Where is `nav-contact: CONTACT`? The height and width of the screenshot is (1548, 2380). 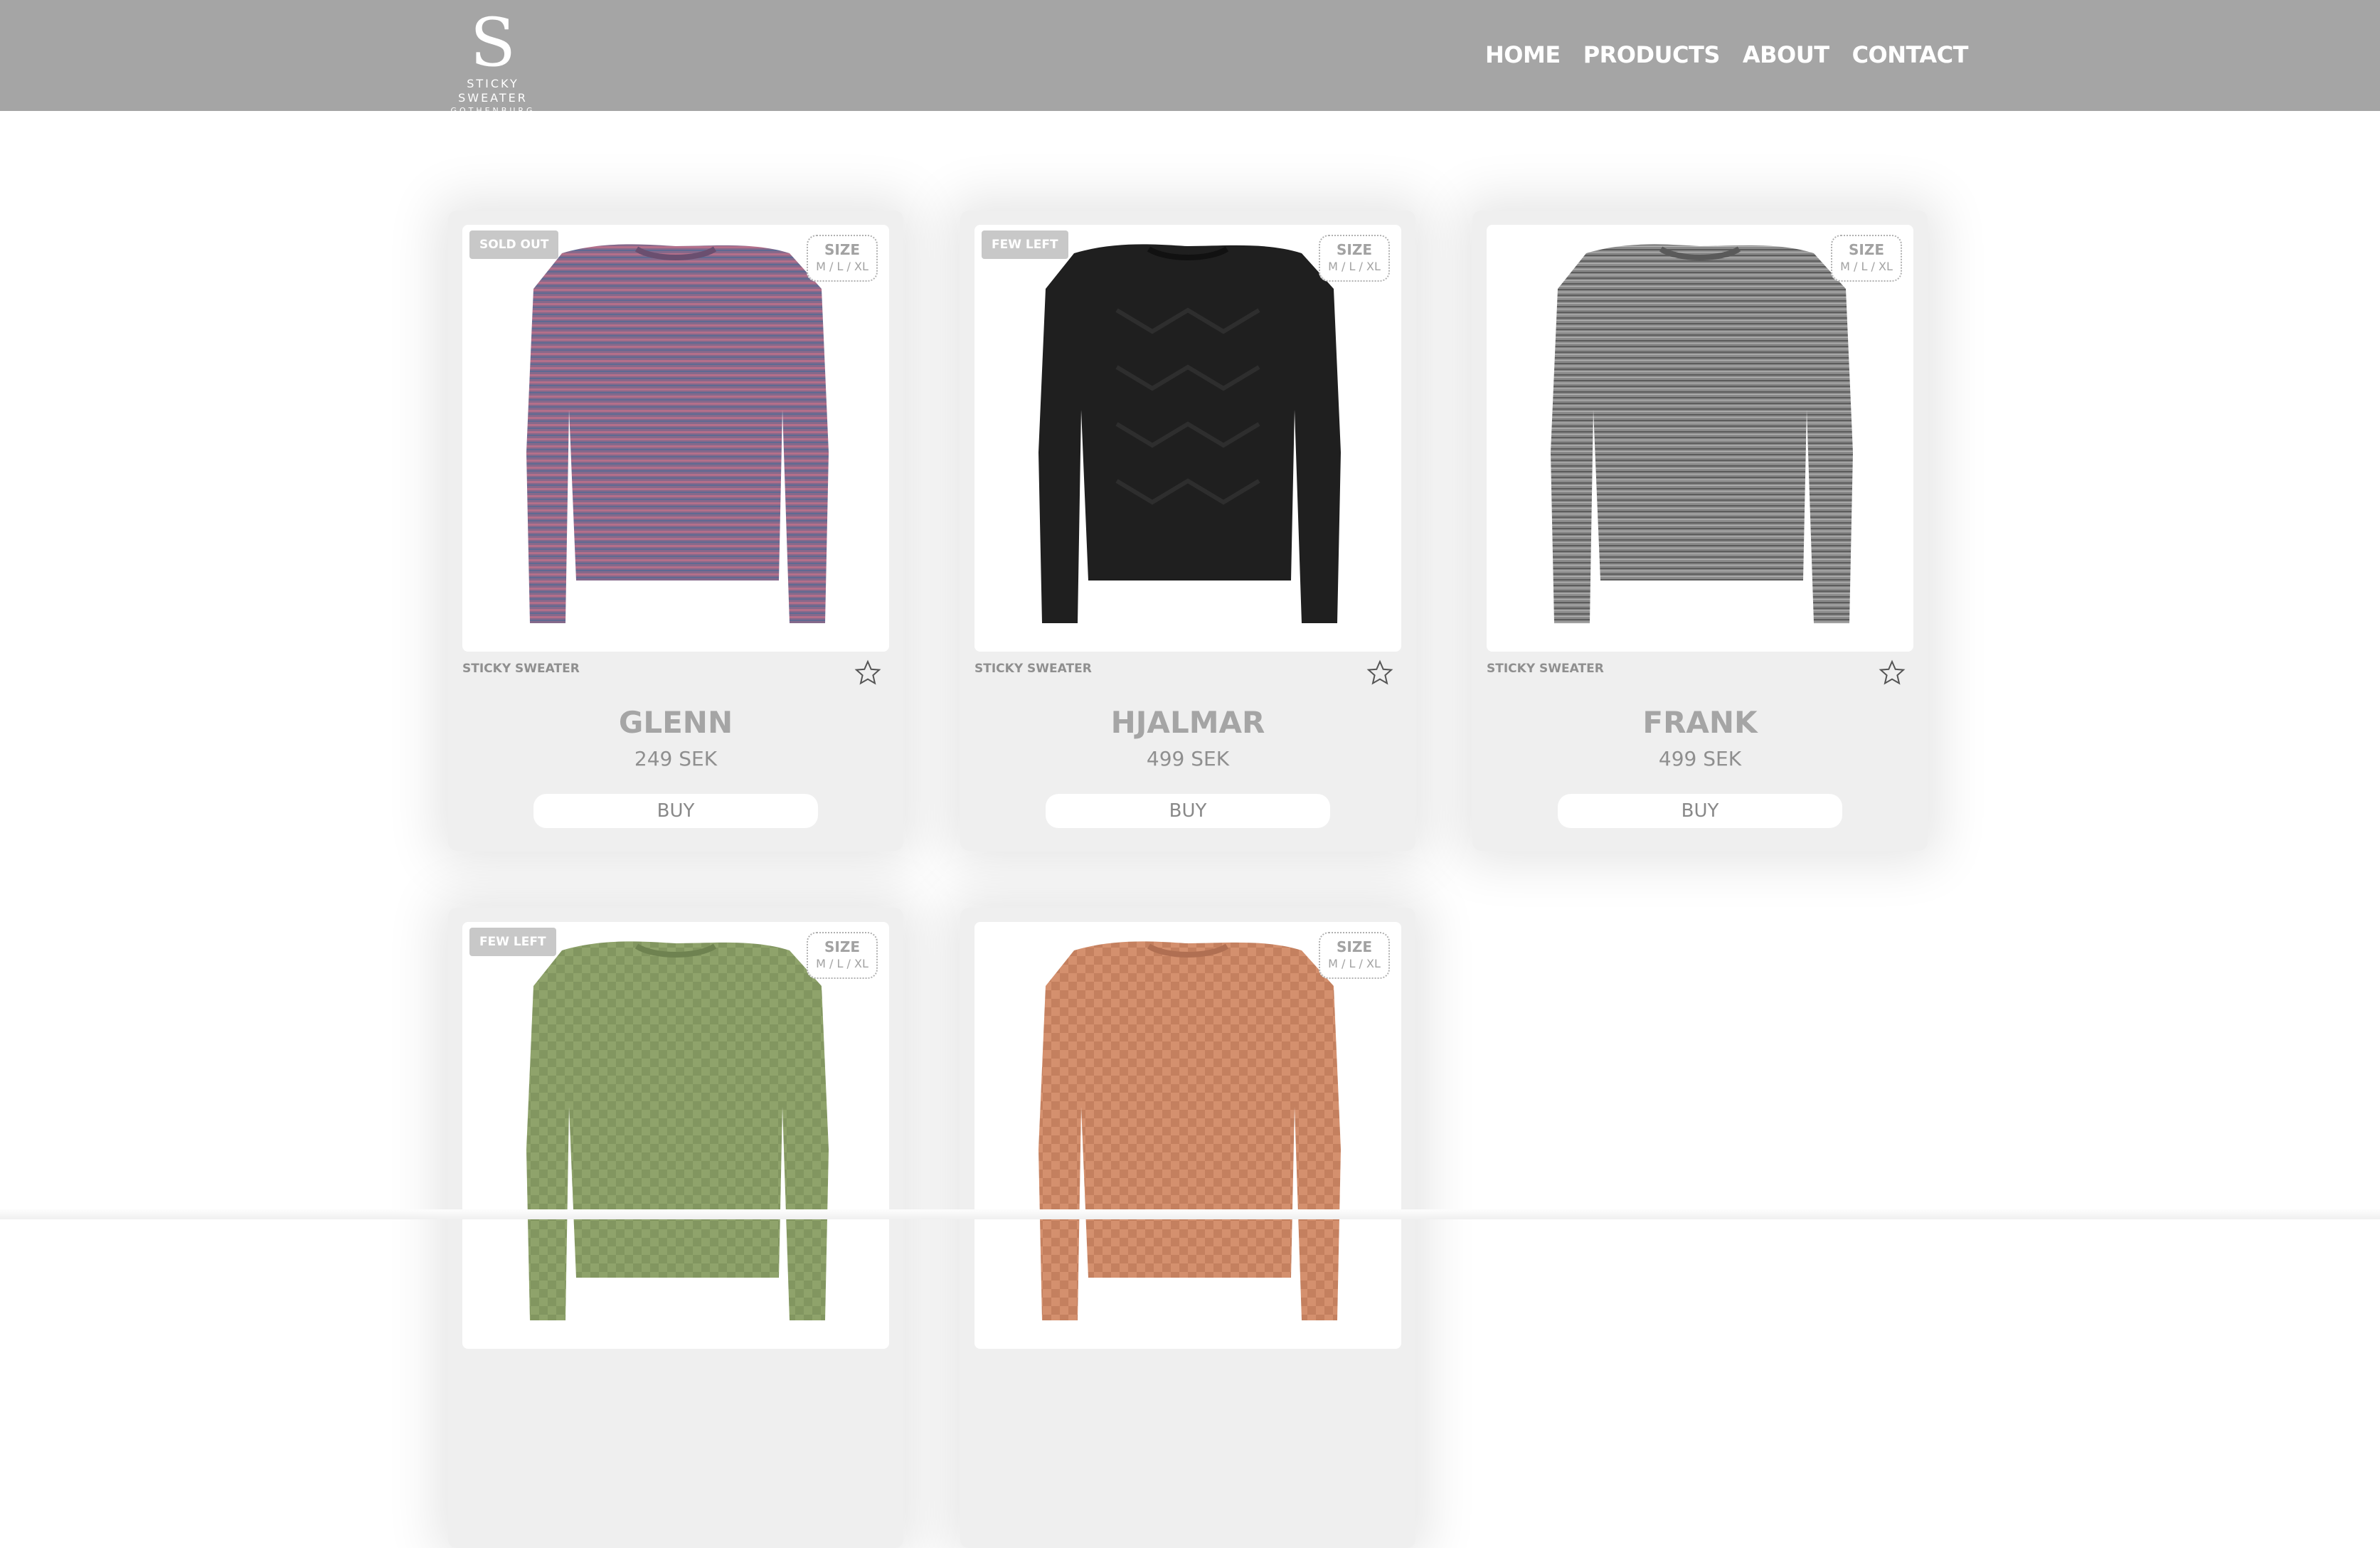
nav-contact: CONTACT is located at coordinates (1910, 55).